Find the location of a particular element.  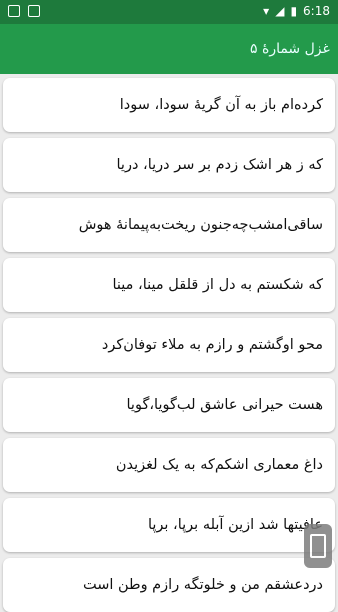

verse-text: محو اوگشتم و رازم به ملاء توفان‌کرد is located at coordinates (212, 345).